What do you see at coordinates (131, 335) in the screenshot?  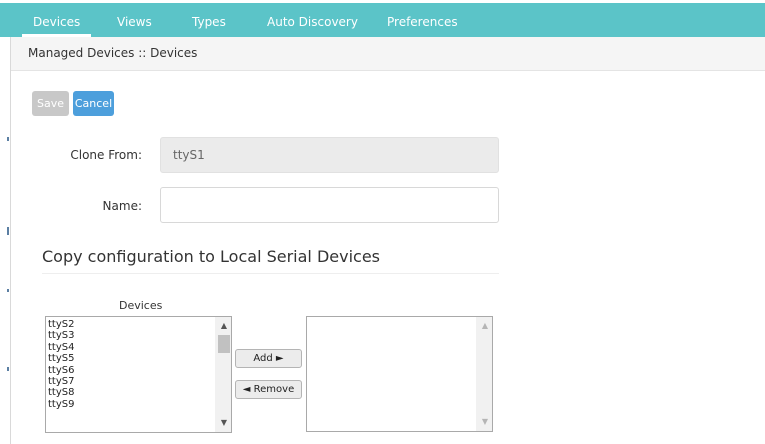 I see `list-item: ttyS3` at bounding box center [131, 335].